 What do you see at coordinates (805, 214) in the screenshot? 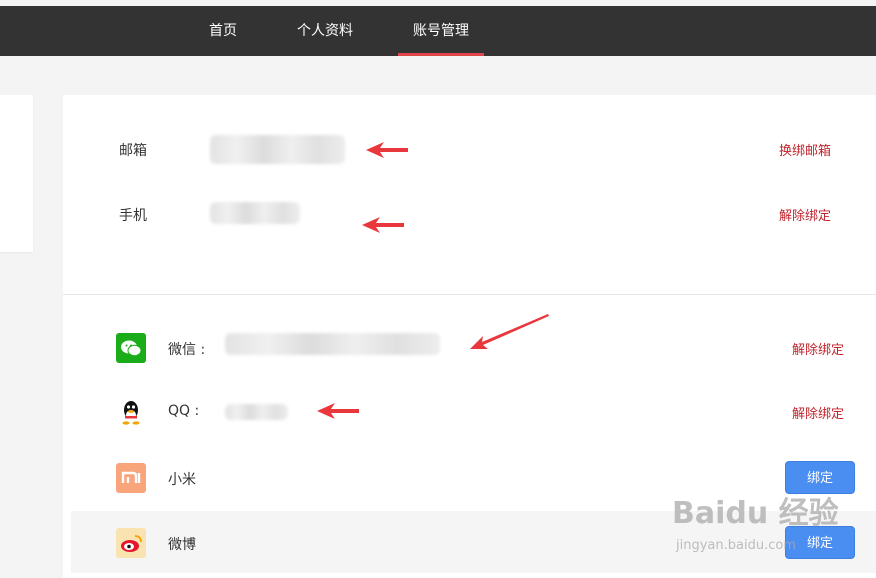
I see `unbind-phone-link: 解除绑定` at bounding box center [805, 214].